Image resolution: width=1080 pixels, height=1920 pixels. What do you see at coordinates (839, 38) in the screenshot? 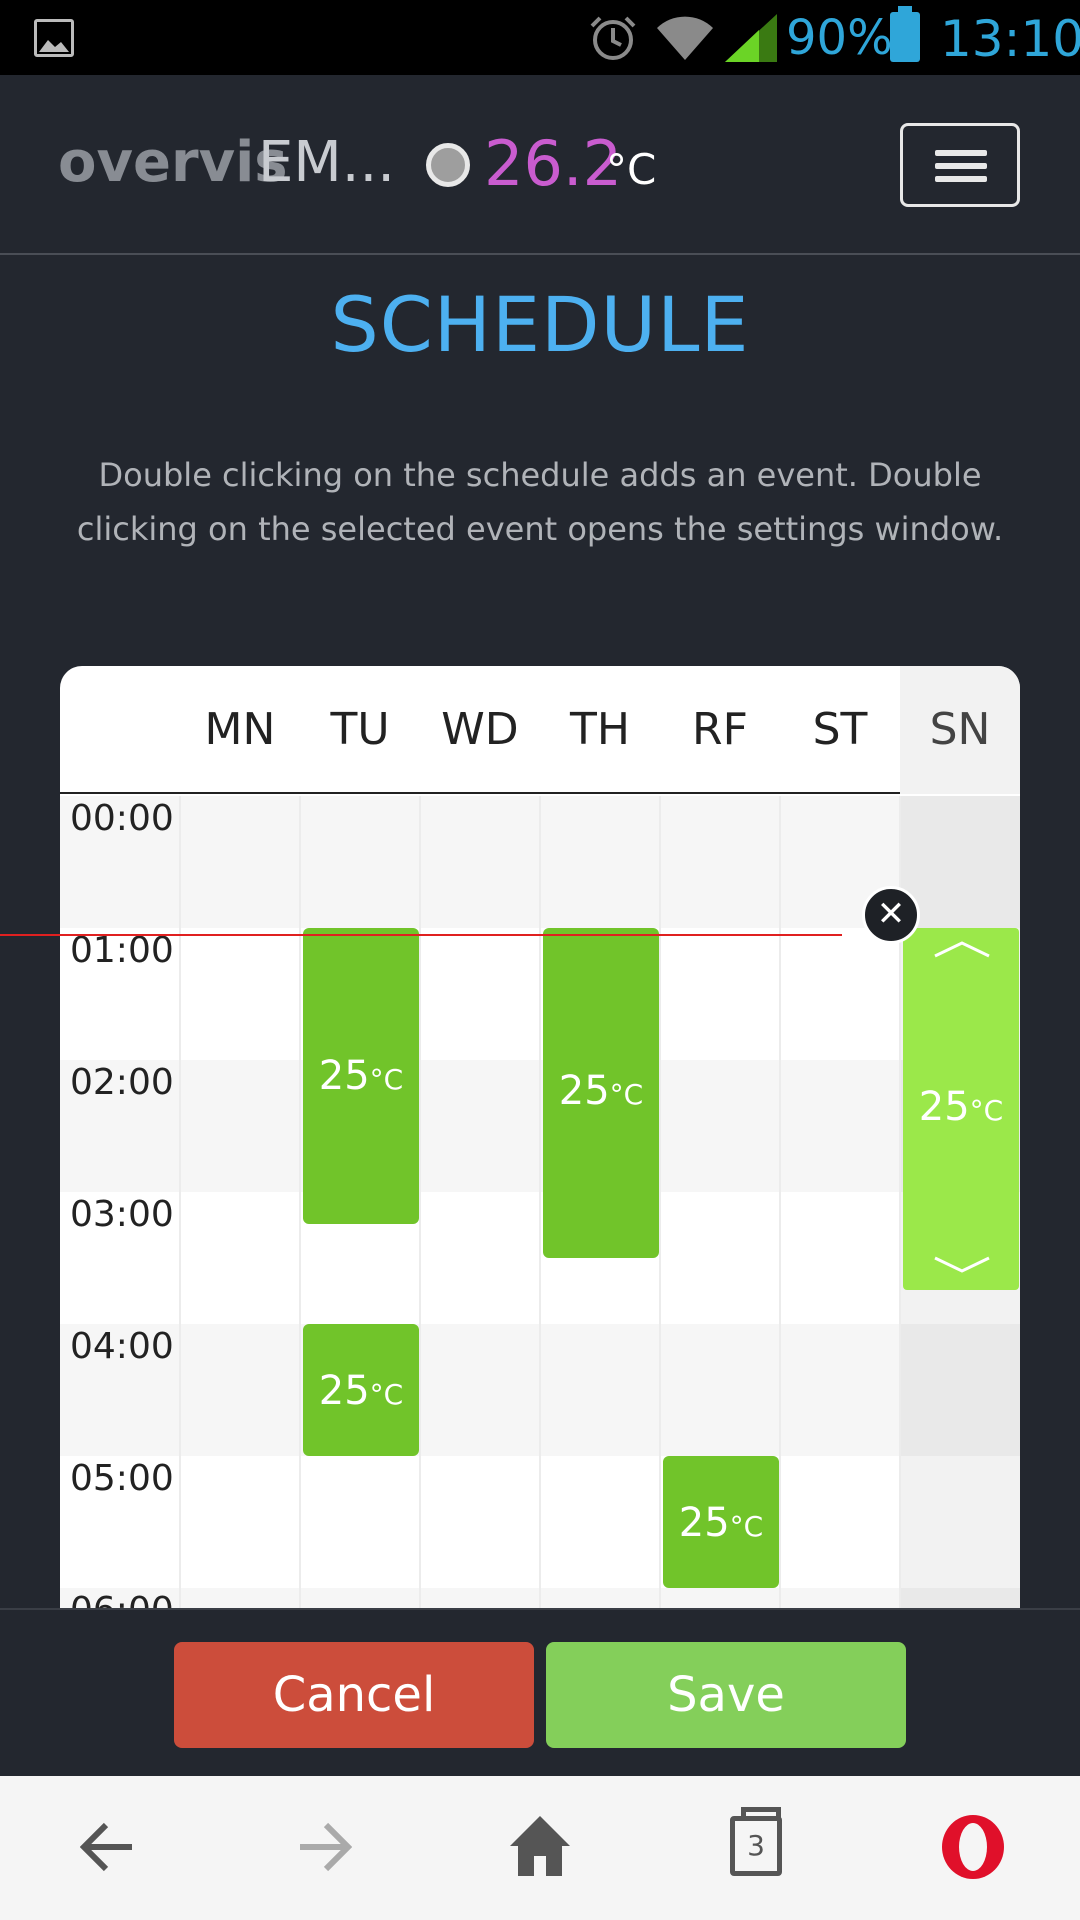
I see `battery-percentage: 90%` at bounding box center [839, 38].